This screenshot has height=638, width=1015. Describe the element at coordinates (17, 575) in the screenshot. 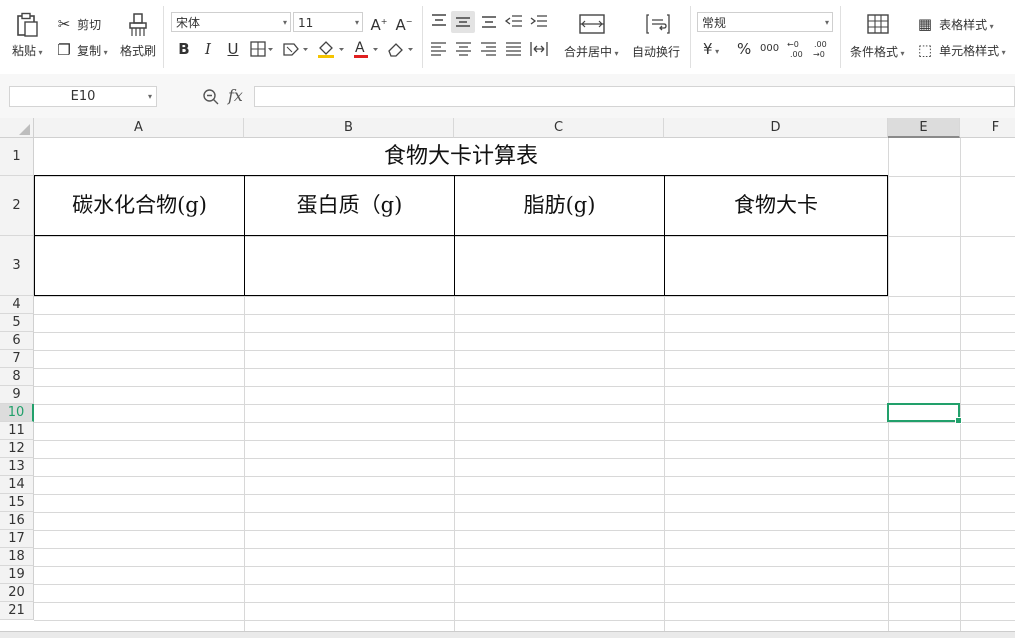

I see `row-header-19: 19` at that location.